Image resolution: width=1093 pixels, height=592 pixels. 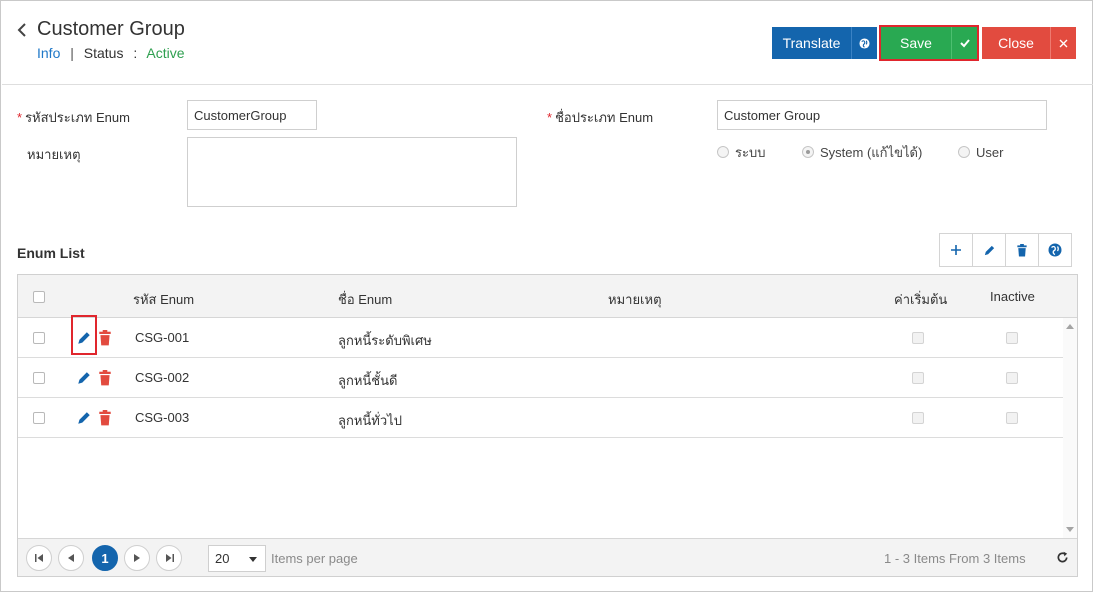 I want to click on row-code: CSG-001, so click(x=162, y=337).